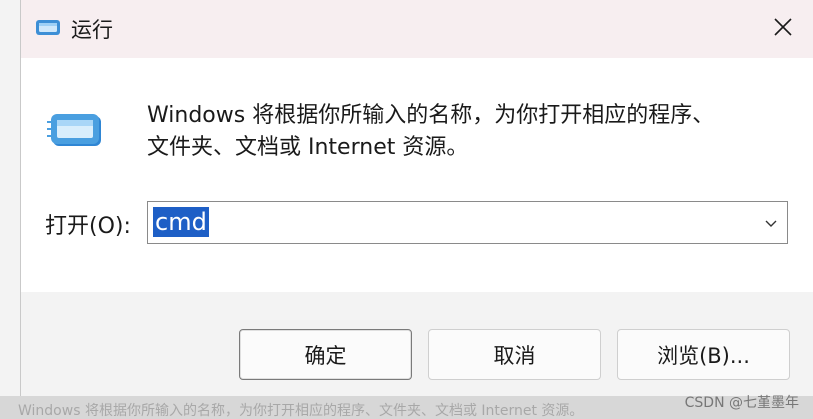  I want to click on cancel-button: 取消, so click(514, 354).